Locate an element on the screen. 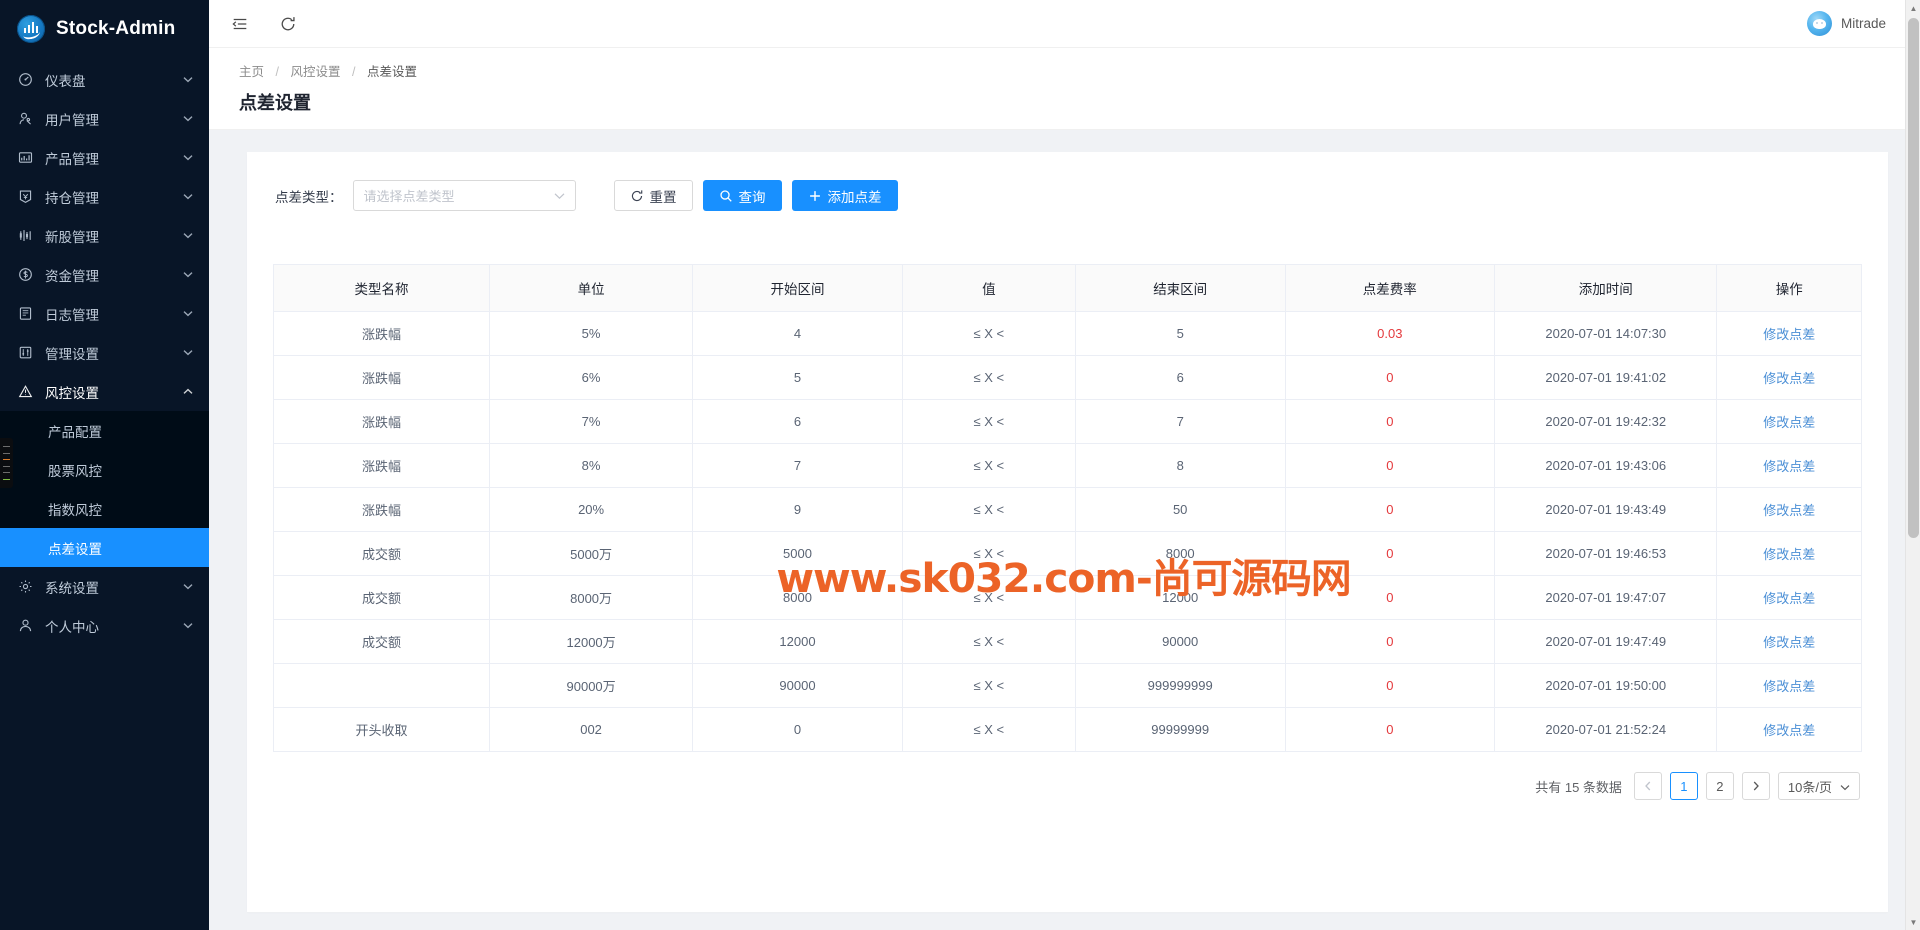  edge-indicator-widget is located at coordinates (6, 463).